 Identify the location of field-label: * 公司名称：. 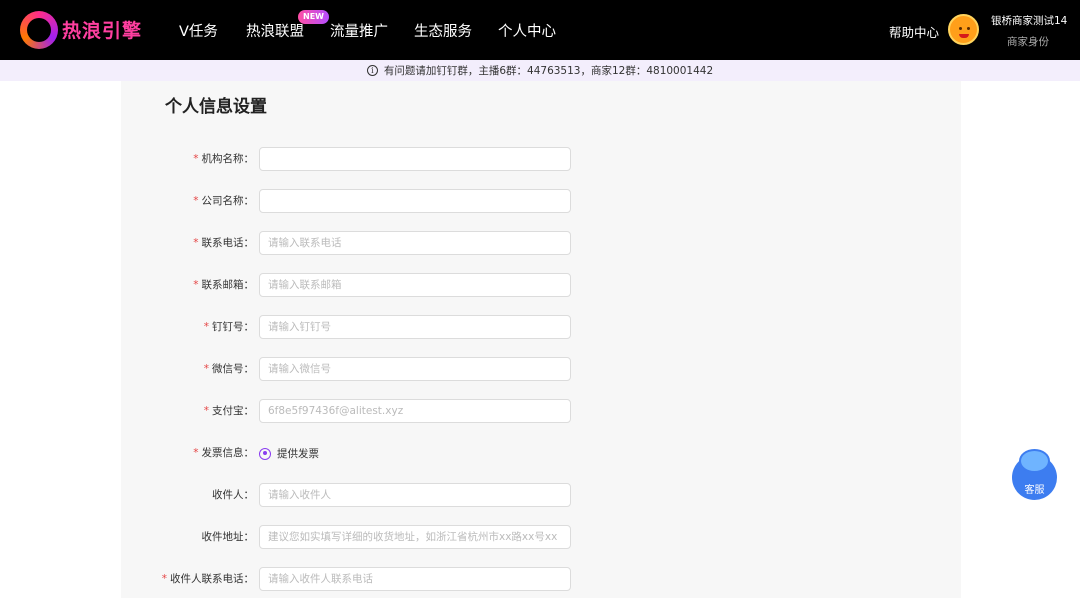
(223, 201).